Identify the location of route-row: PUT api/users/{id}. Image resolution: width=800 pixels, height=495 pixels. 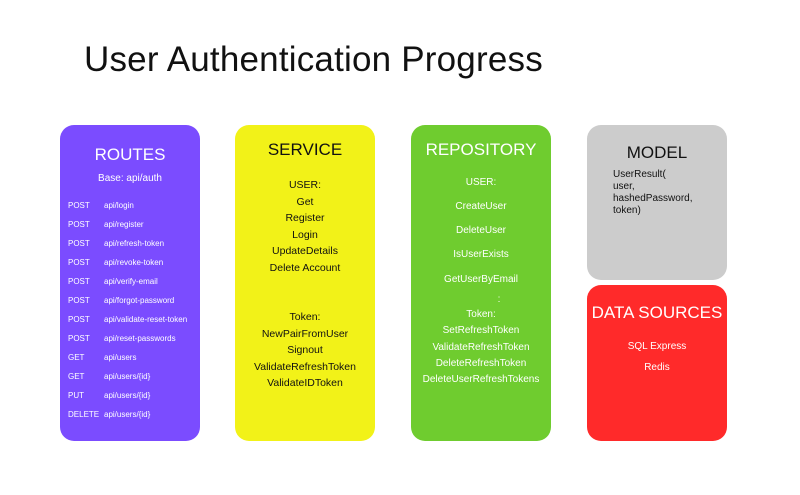
(132, 397).